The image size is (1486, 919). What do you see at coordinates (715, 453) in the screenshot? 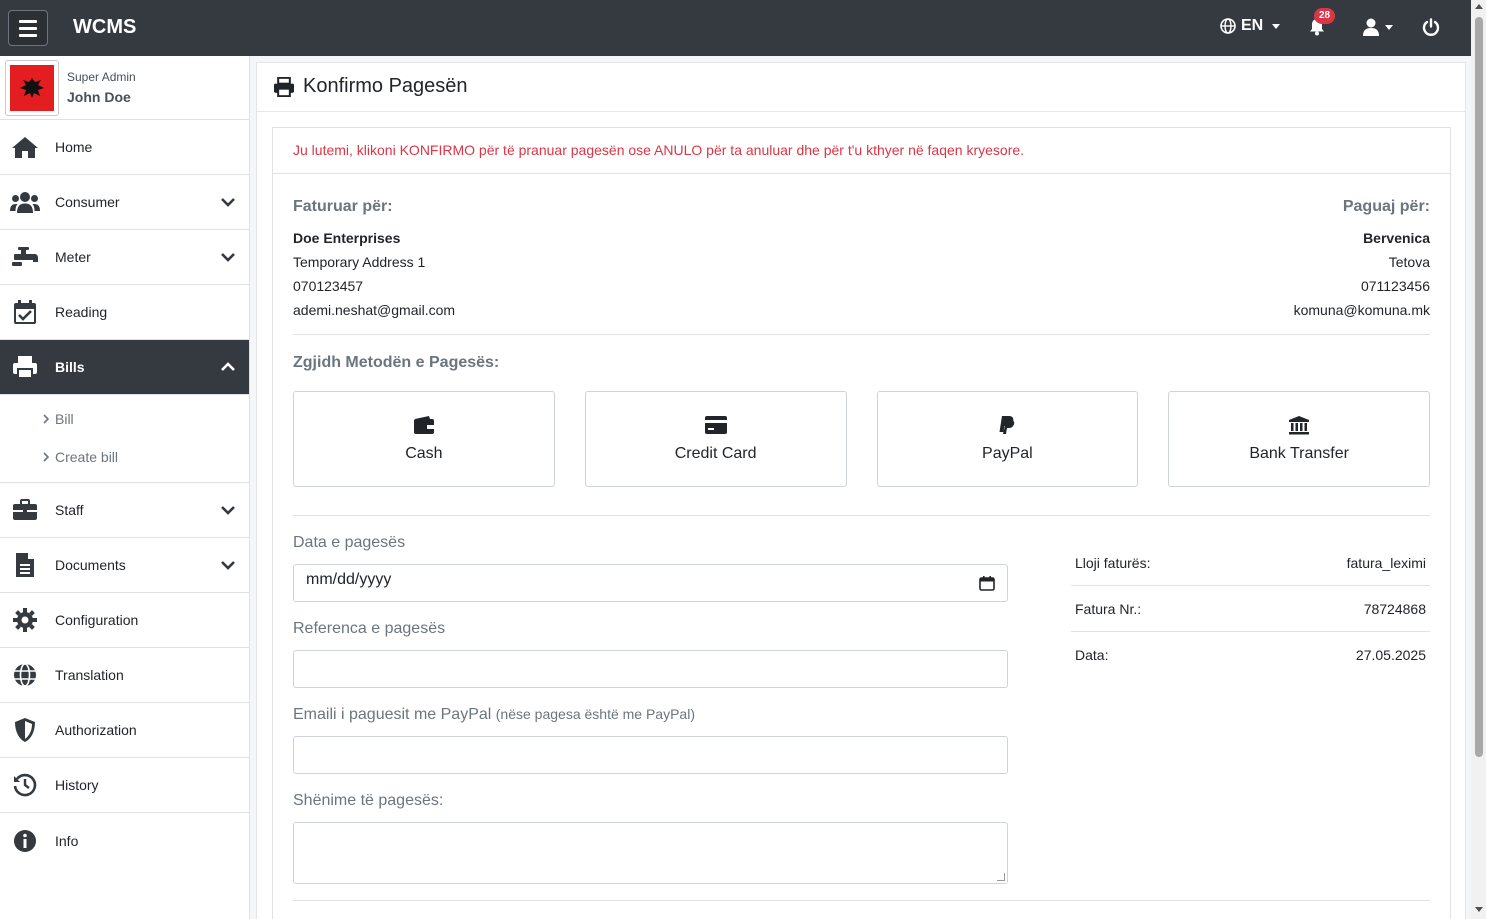
I see `method-label: Credit Card` at bounding box center [715, 453].